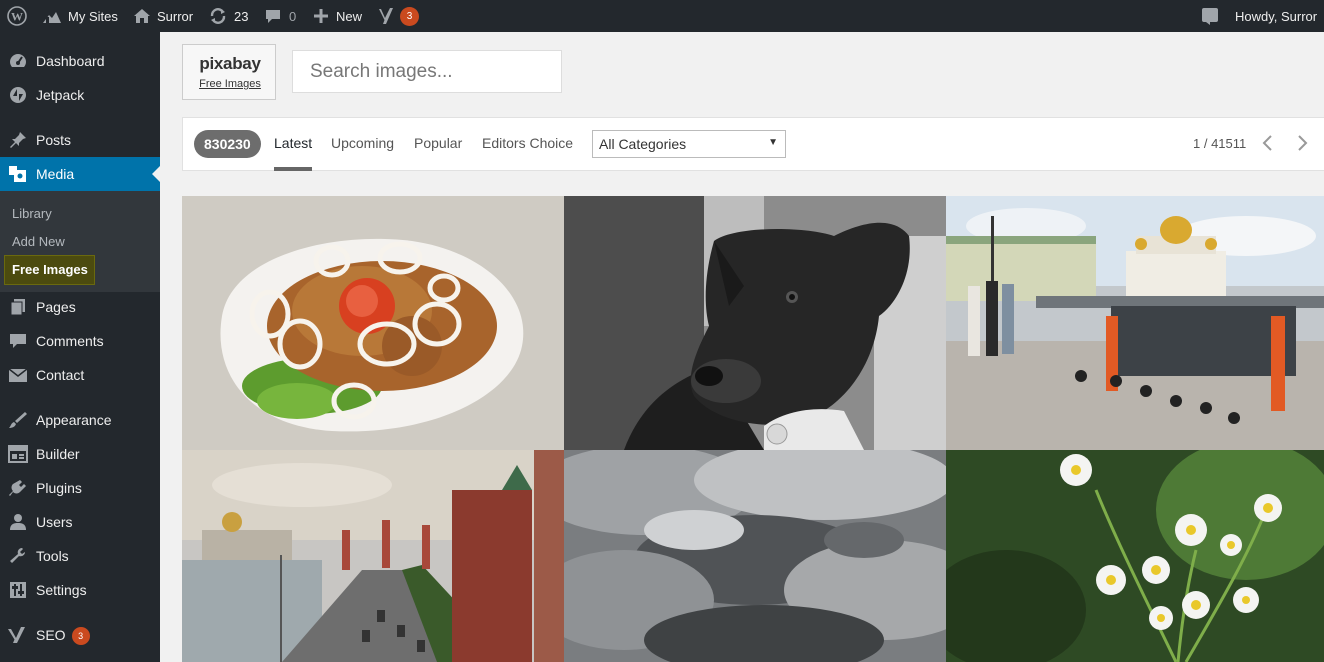  I want to click on new-content-menu: New, so click(338, 16).